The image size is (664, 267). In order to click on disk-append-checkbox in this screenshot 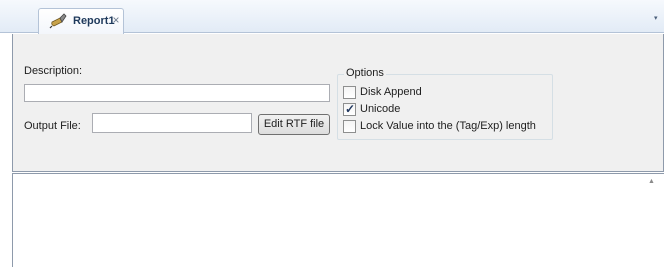, I will do `click(349, 92)`.